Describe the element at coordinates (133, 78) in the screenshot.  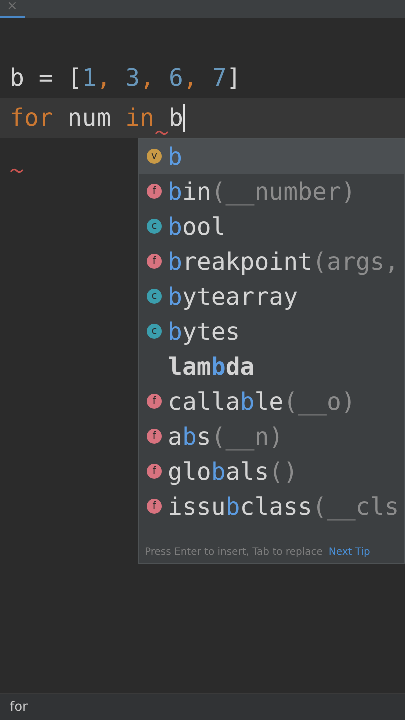
I see `code-token: 3` at that location.